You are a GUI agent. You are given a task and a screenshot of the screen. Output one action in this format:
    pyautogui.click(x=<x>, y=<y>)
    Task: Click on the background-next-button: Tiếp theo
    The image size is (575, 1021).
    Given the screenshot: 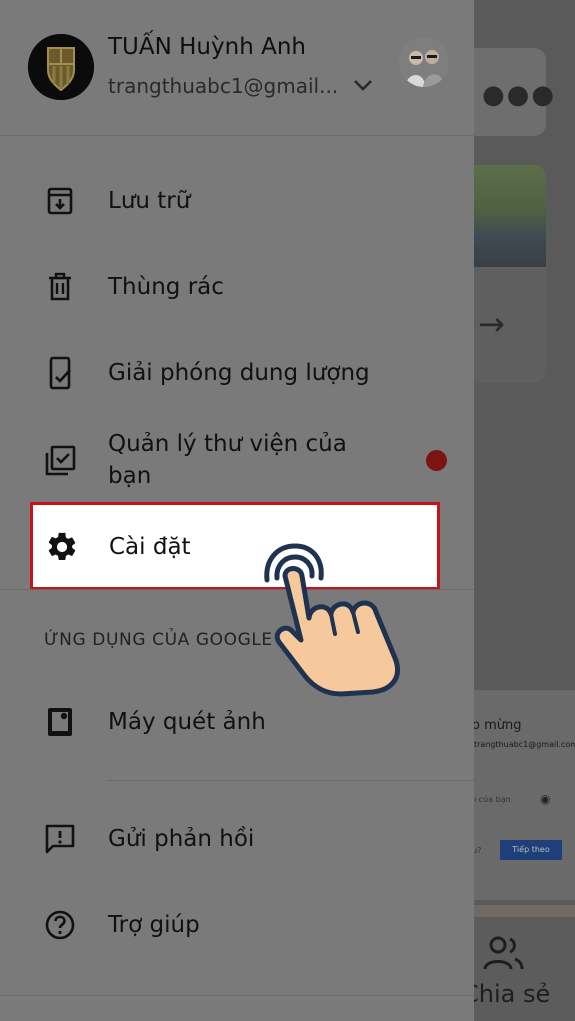 What is the action you would take?
    pyautogui.click(x=531, y=850)
    